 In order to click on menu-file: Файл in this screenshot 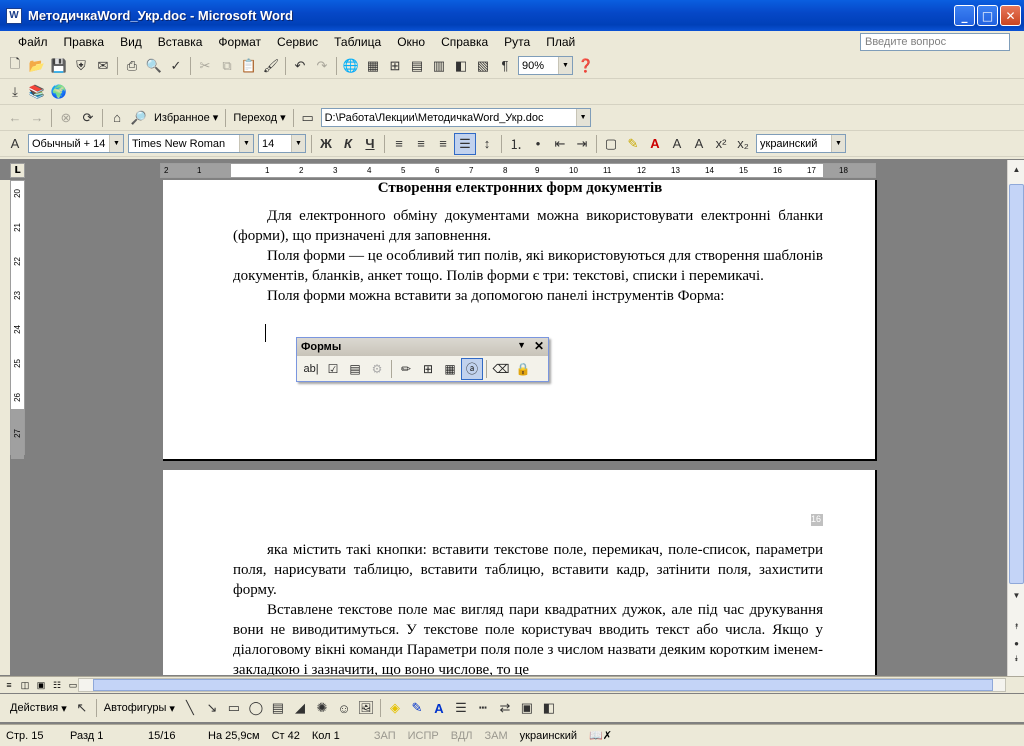, I will do `click(33, 42)`.